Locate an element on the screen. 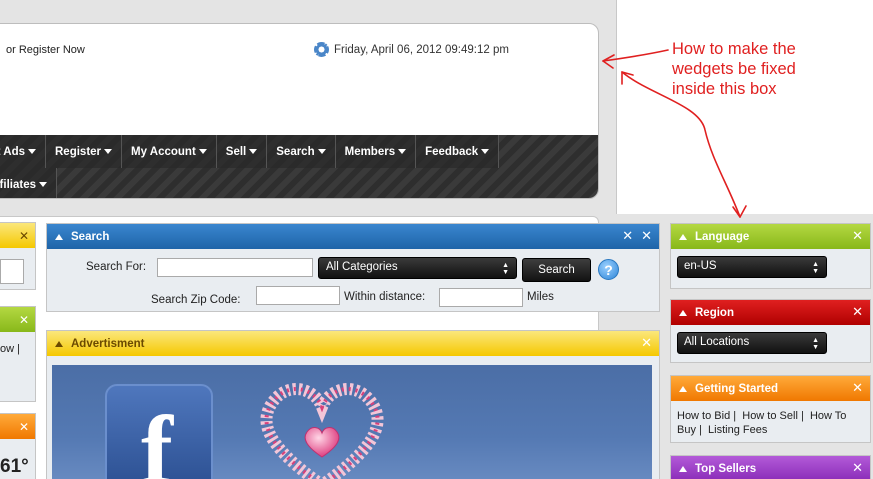 The width and height of the screenshot is (873, 479). annotation-arrows is located at coordinates (674, 133).